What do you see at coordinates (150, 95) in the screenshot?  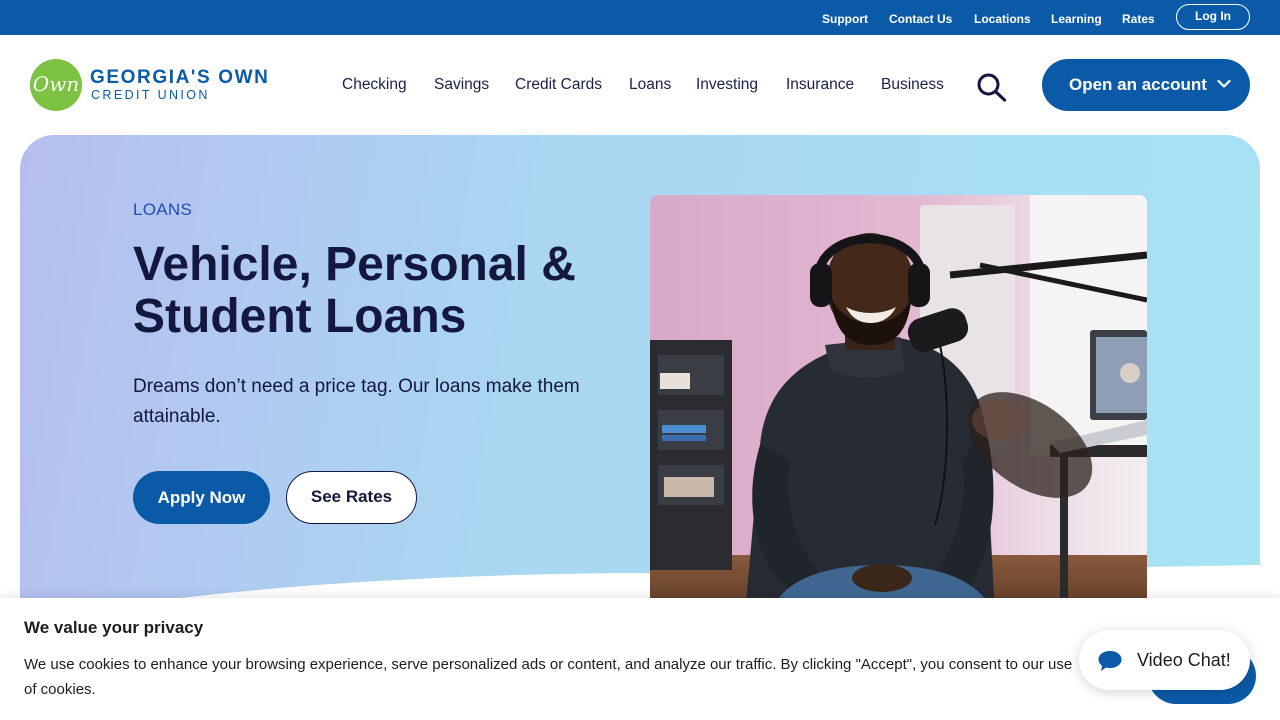 I see `logo-subname: CREDIT UNION` at bounding box center [150, 95].